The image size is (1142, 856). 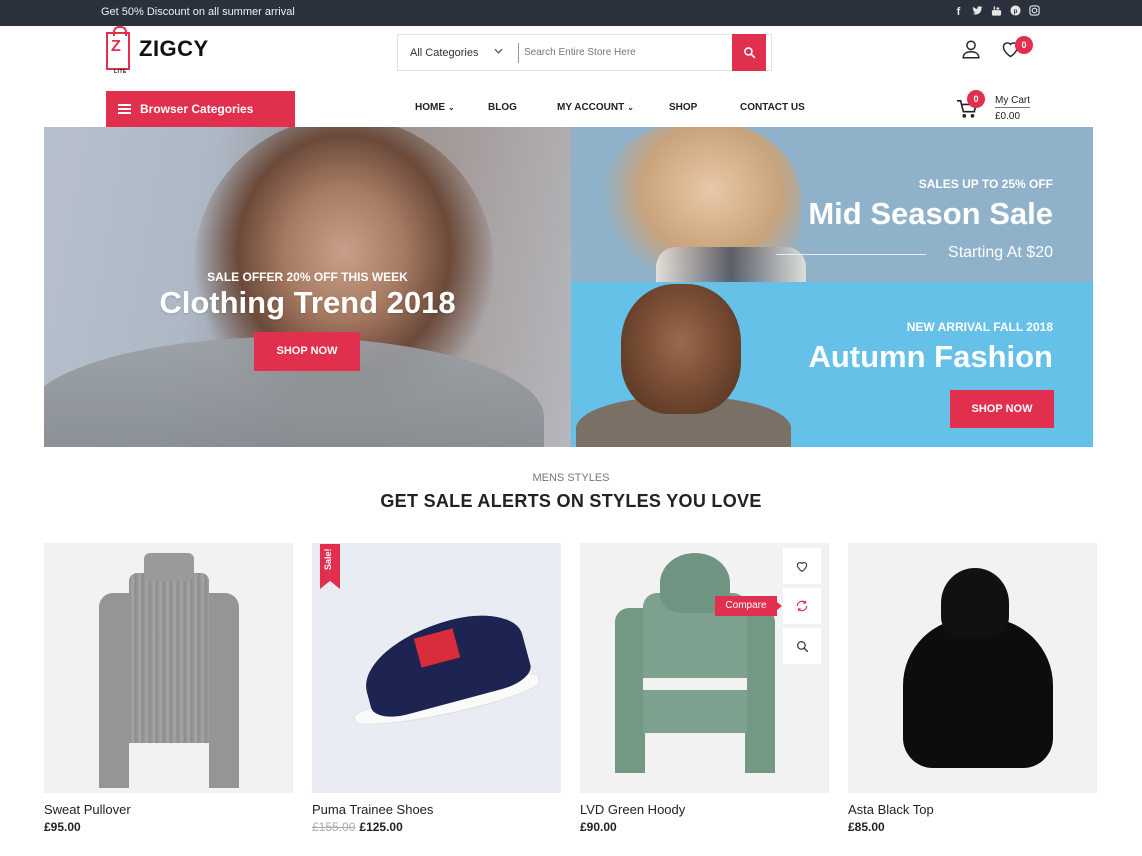 I want to click on nav-item-home: HOME ⌄, so click(x=435, y=107).